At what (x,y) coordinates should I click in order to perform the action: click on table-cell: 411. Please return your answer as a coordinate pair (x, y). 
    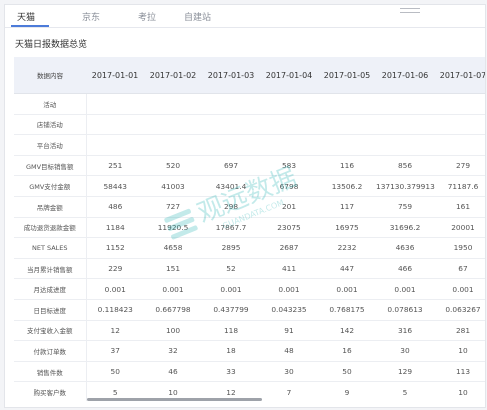
    Looking at the image, I should click on (289, 269).